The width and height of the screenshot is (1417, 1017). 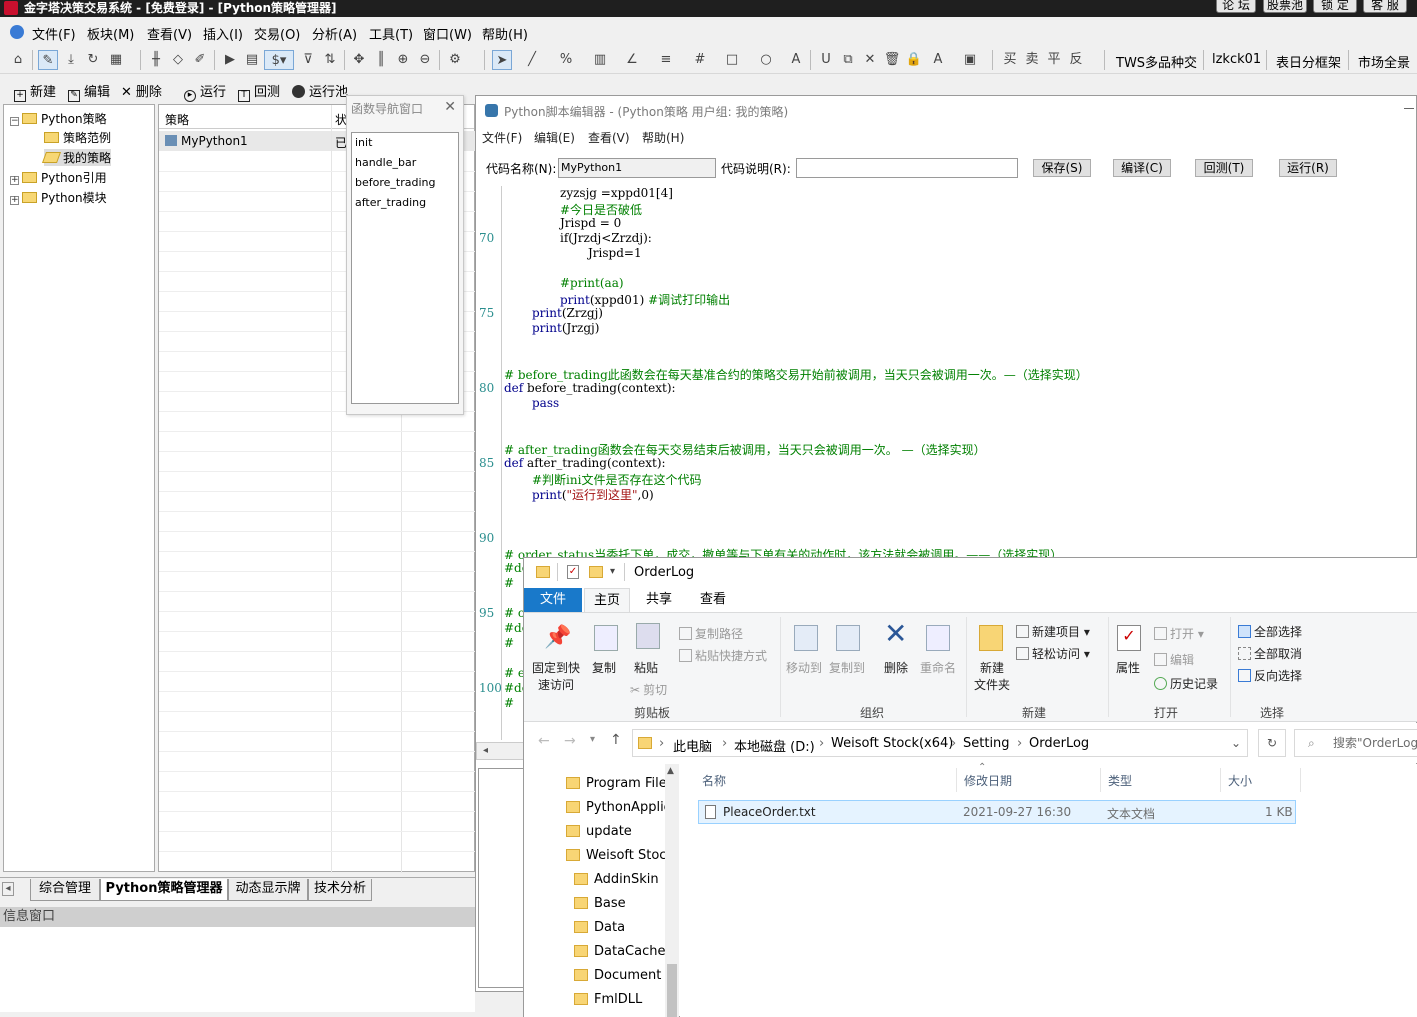 What do you see at coordinates (1236, 59) in the screenshot?
I see `lzkck01-button: lzkck01` at bounding box center [1236, 59].